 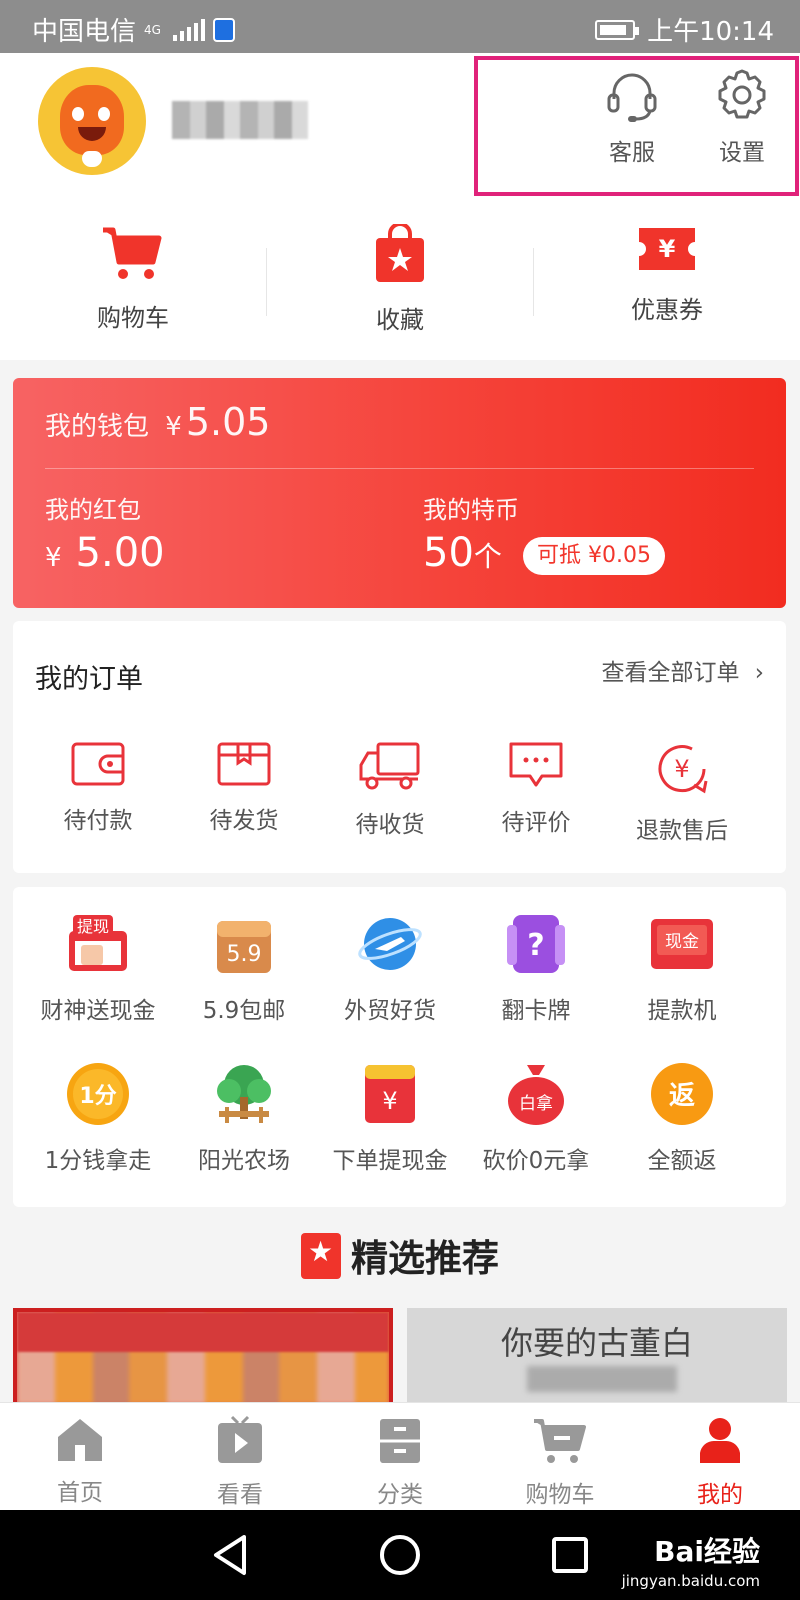 I want to click on avatar, so click(x=92, y=121).